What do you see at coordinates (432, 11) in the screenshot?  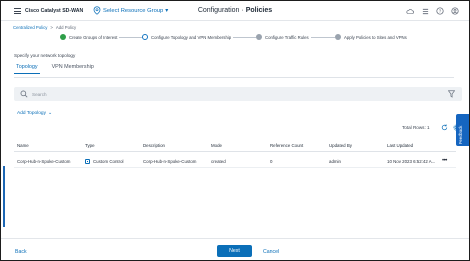 I see `top-right-icons: ?` at bounding box center [432, 11].